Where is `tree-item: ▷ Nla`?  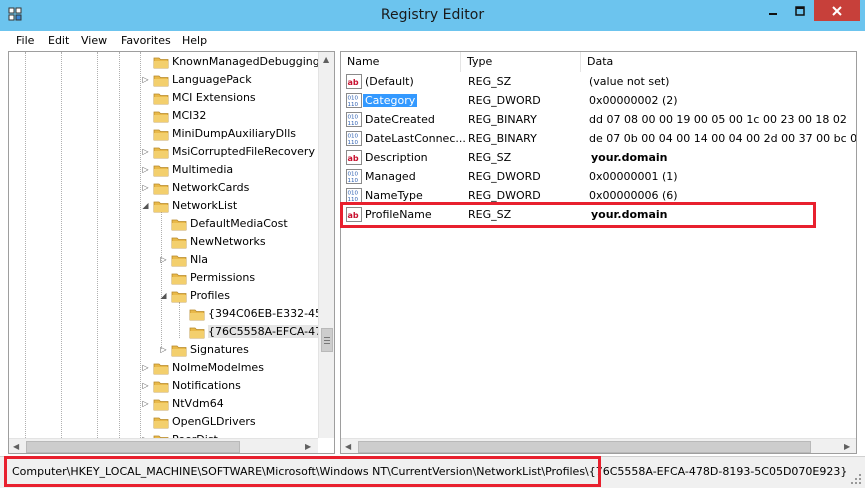 tree-item: ▷ Nla is located at coordinates (163, 260).